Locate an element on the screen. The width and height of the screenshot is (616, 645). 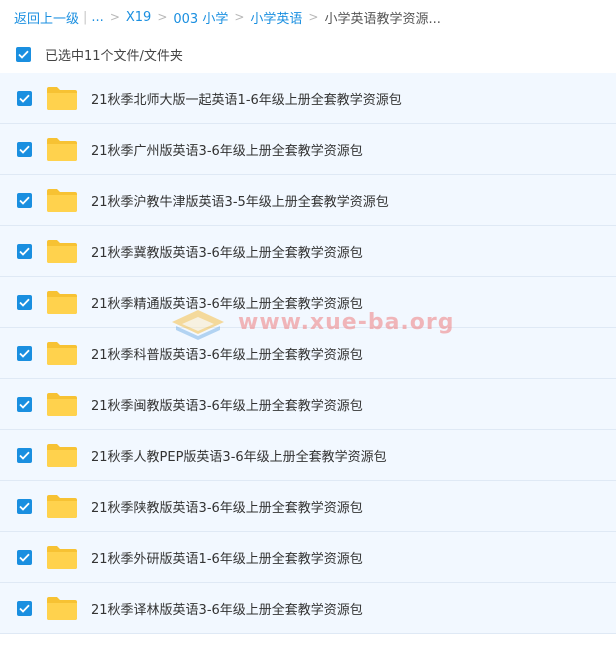
file-row: 21秋季陕教版英语3-6年级上册全套教学资源包 is located at coordinates (308, 506).